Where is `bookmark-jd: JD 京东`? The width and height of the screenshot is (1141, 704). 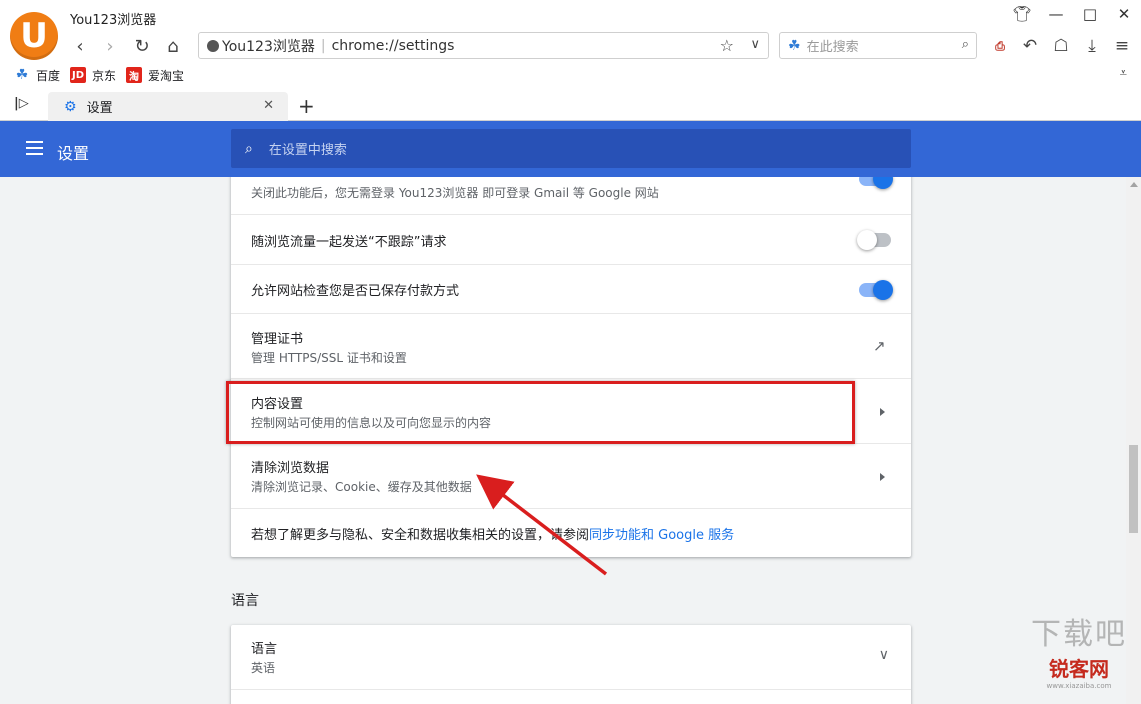
bookmark-jd: JD 京东 is located at coordinates (93, 75).